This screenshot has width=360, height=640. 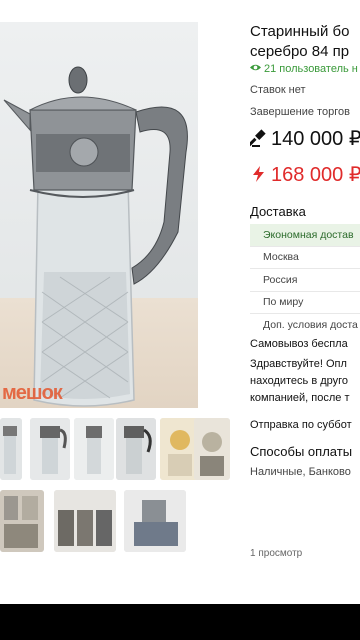 What do you see at coordinates (315, 139) in the screenshot?
I see `bid-price-value: 140 000 ₽` at bounding box center [315, 139].